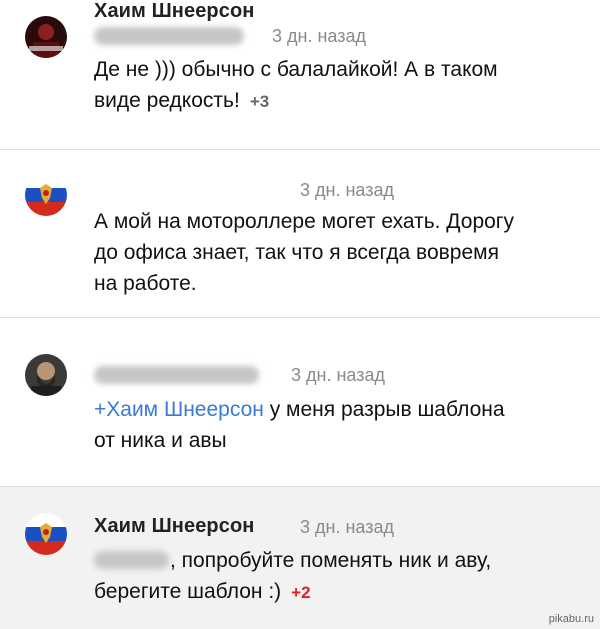  I want to click on comment-rating: +2, so click(300, 592).